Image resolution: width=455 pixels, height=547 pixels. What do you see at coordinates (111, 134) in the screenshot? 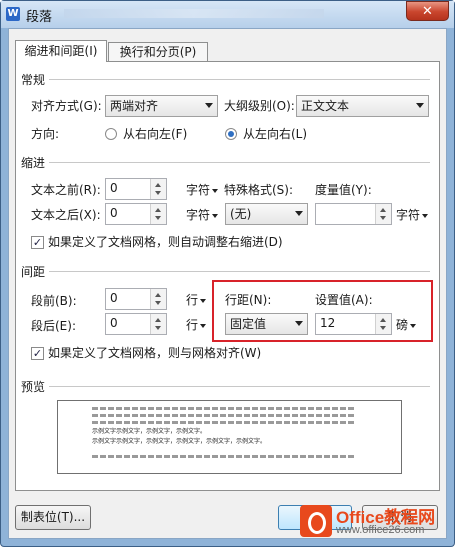
I see `rtl-radio` at bounding box center [111, 134].